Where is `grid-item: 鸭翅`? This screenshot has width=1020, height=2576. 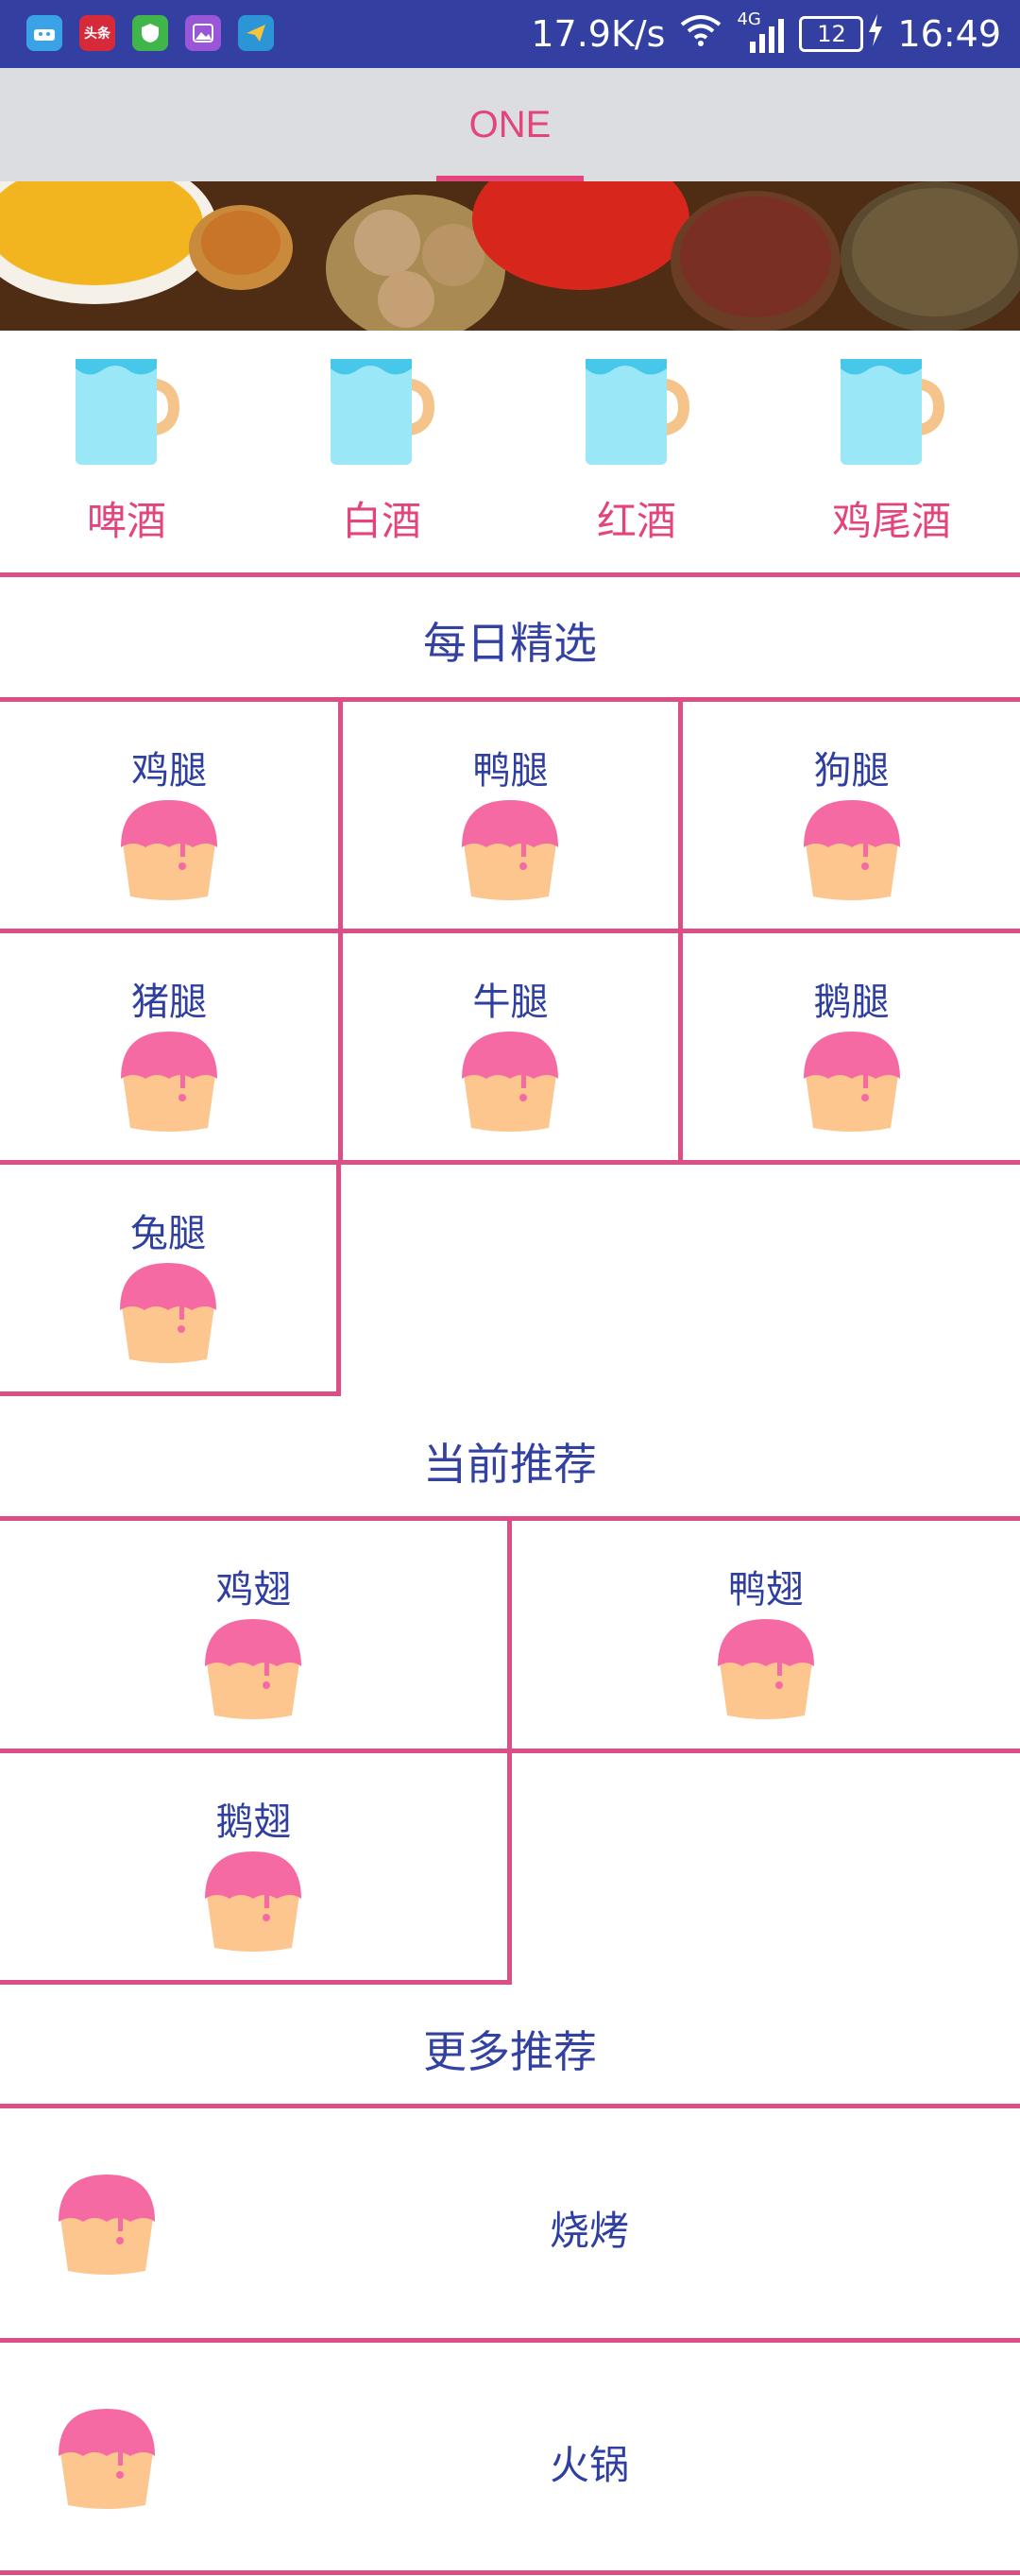
grid-item: 鸭翅 is located at coordinates (766, 1635).